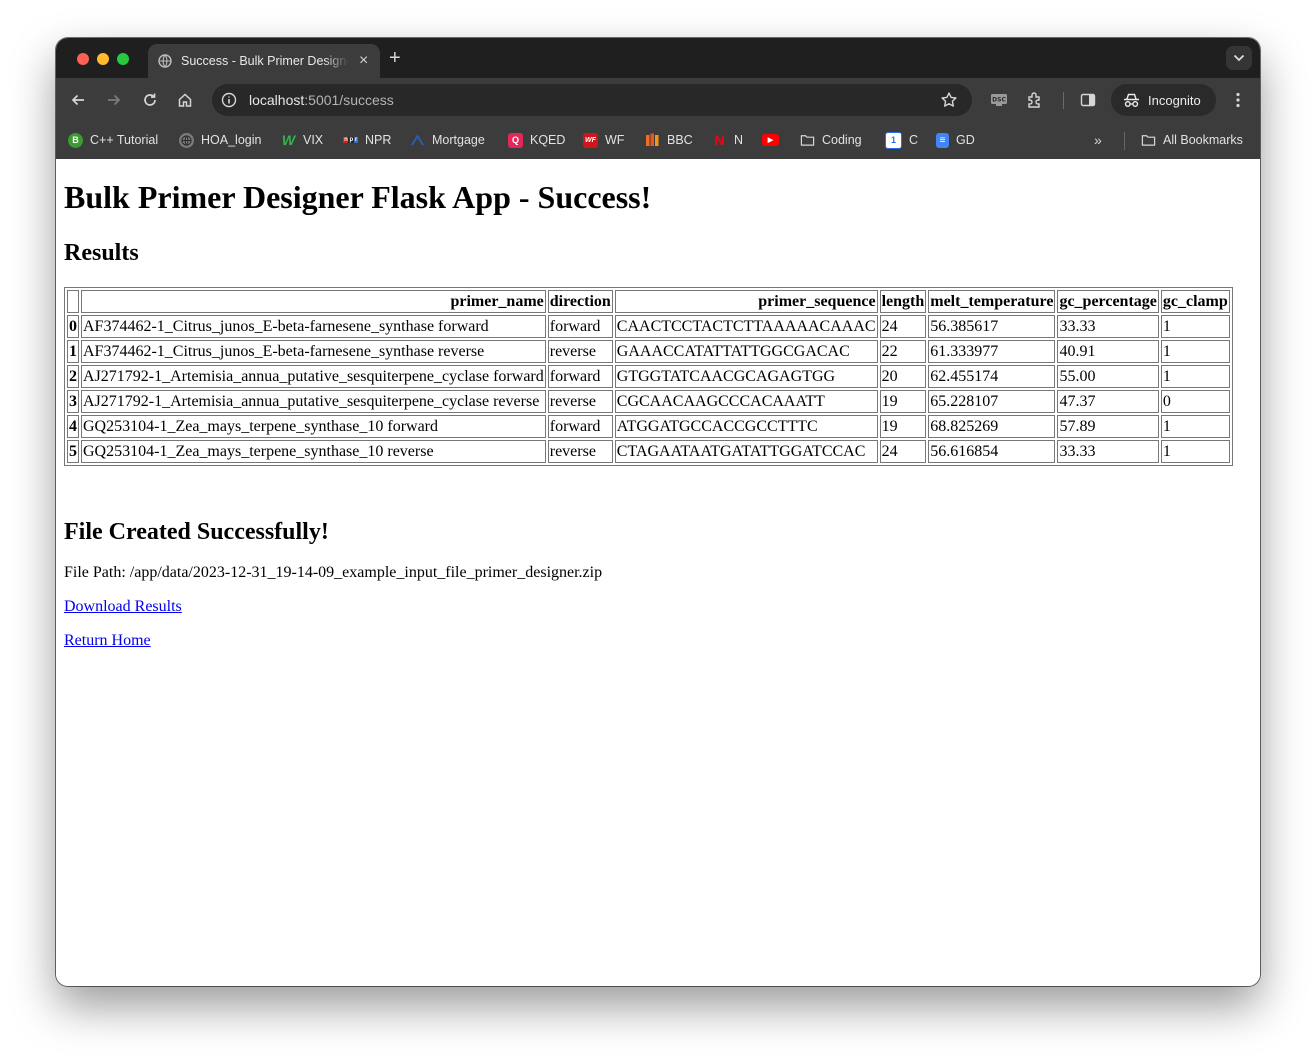 The width and height of the screenshot is (1316, 1060). What do you see at coordinates (580, 301) in the screenshot?
I see `column-header-direction: direction` at bounding box center [580, 301].